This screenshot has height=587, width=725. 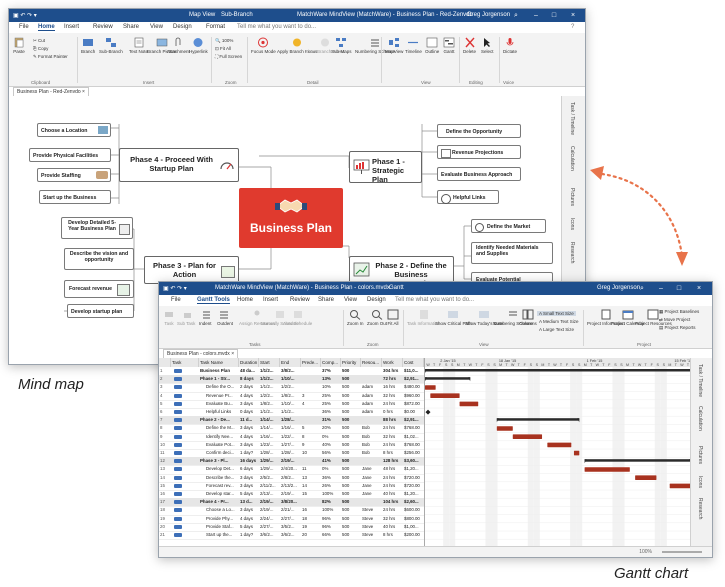 What do you see at coordinates (75, 197) in the screenshot?
I see `node-start-up-business: Start up the Business` at bounding box center [75, 197].